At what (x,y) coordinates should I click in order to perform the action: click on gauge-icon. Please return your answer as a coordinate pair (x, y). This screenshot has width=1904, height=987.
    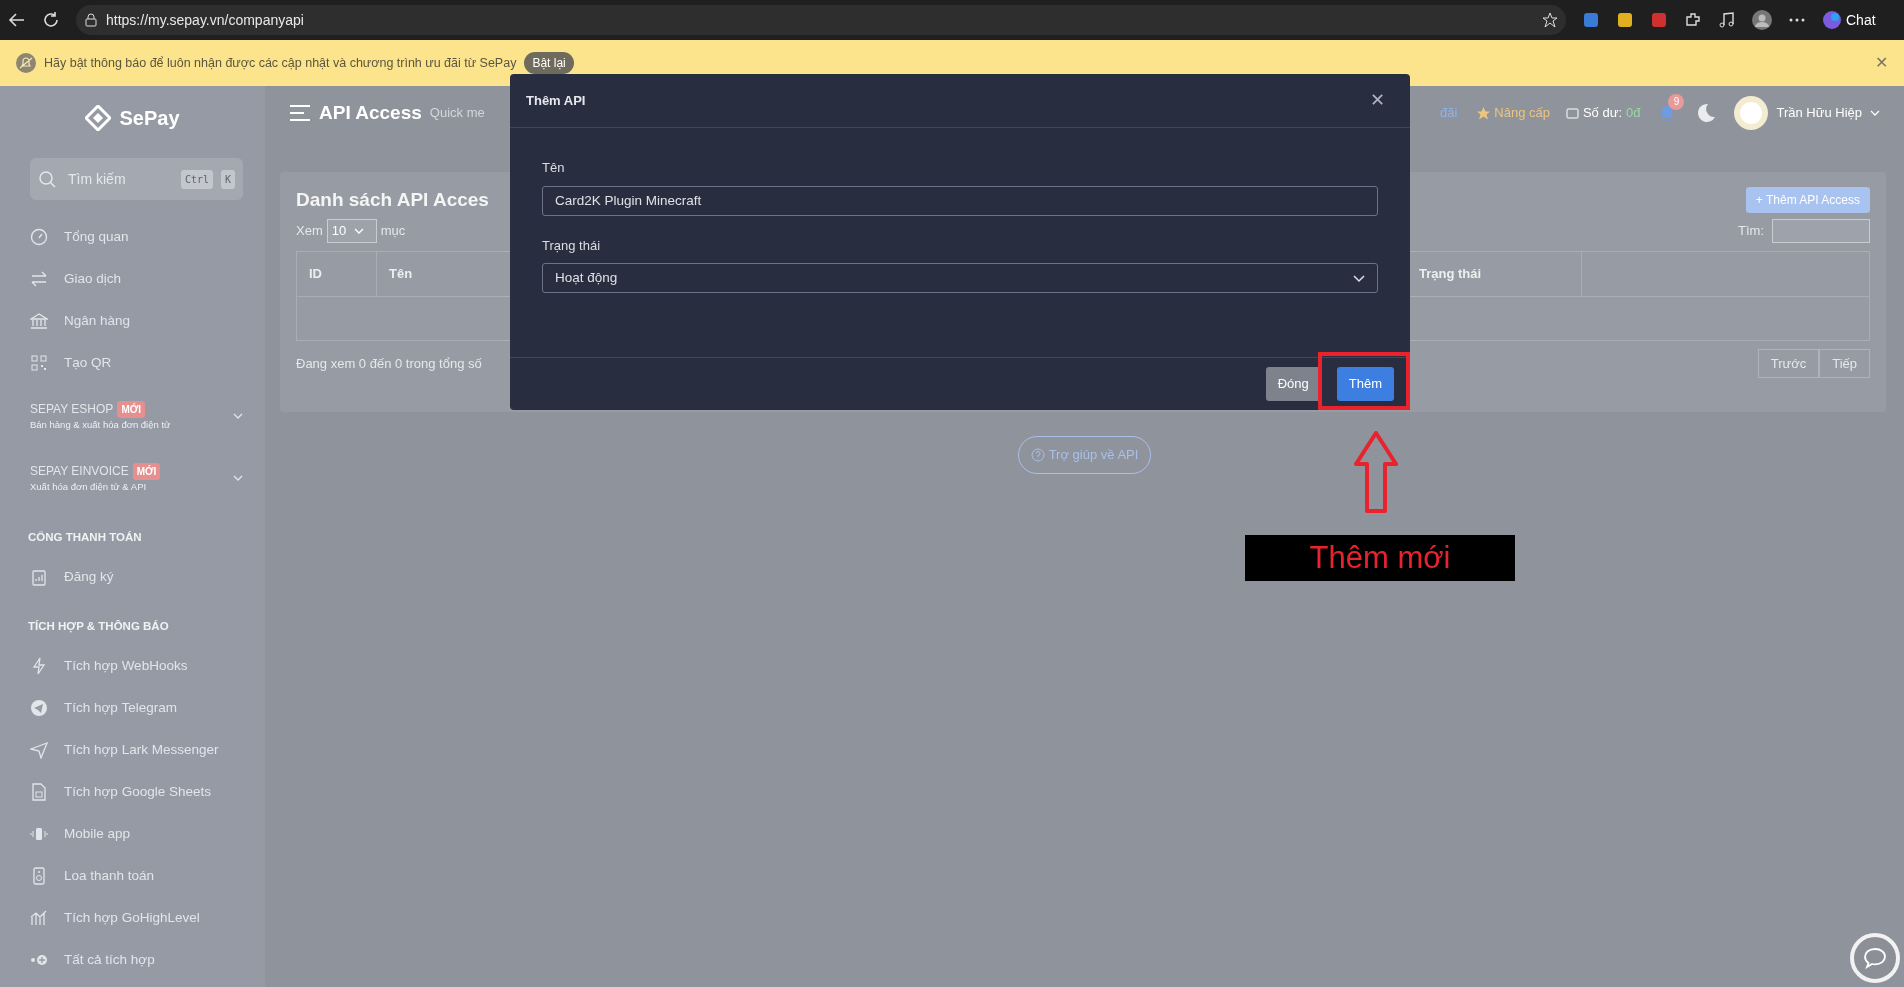
    Looking at the image, I should click on (39, 237).